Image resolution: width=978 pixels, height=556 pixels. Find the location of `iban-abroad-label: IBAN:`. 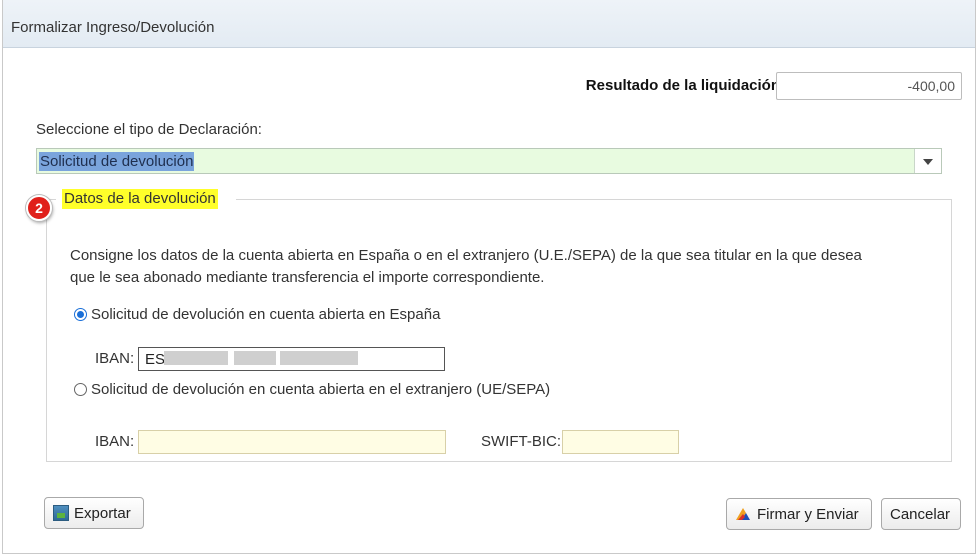

iban-abroad-label: IBAN: is located at coordinates (115, 441).